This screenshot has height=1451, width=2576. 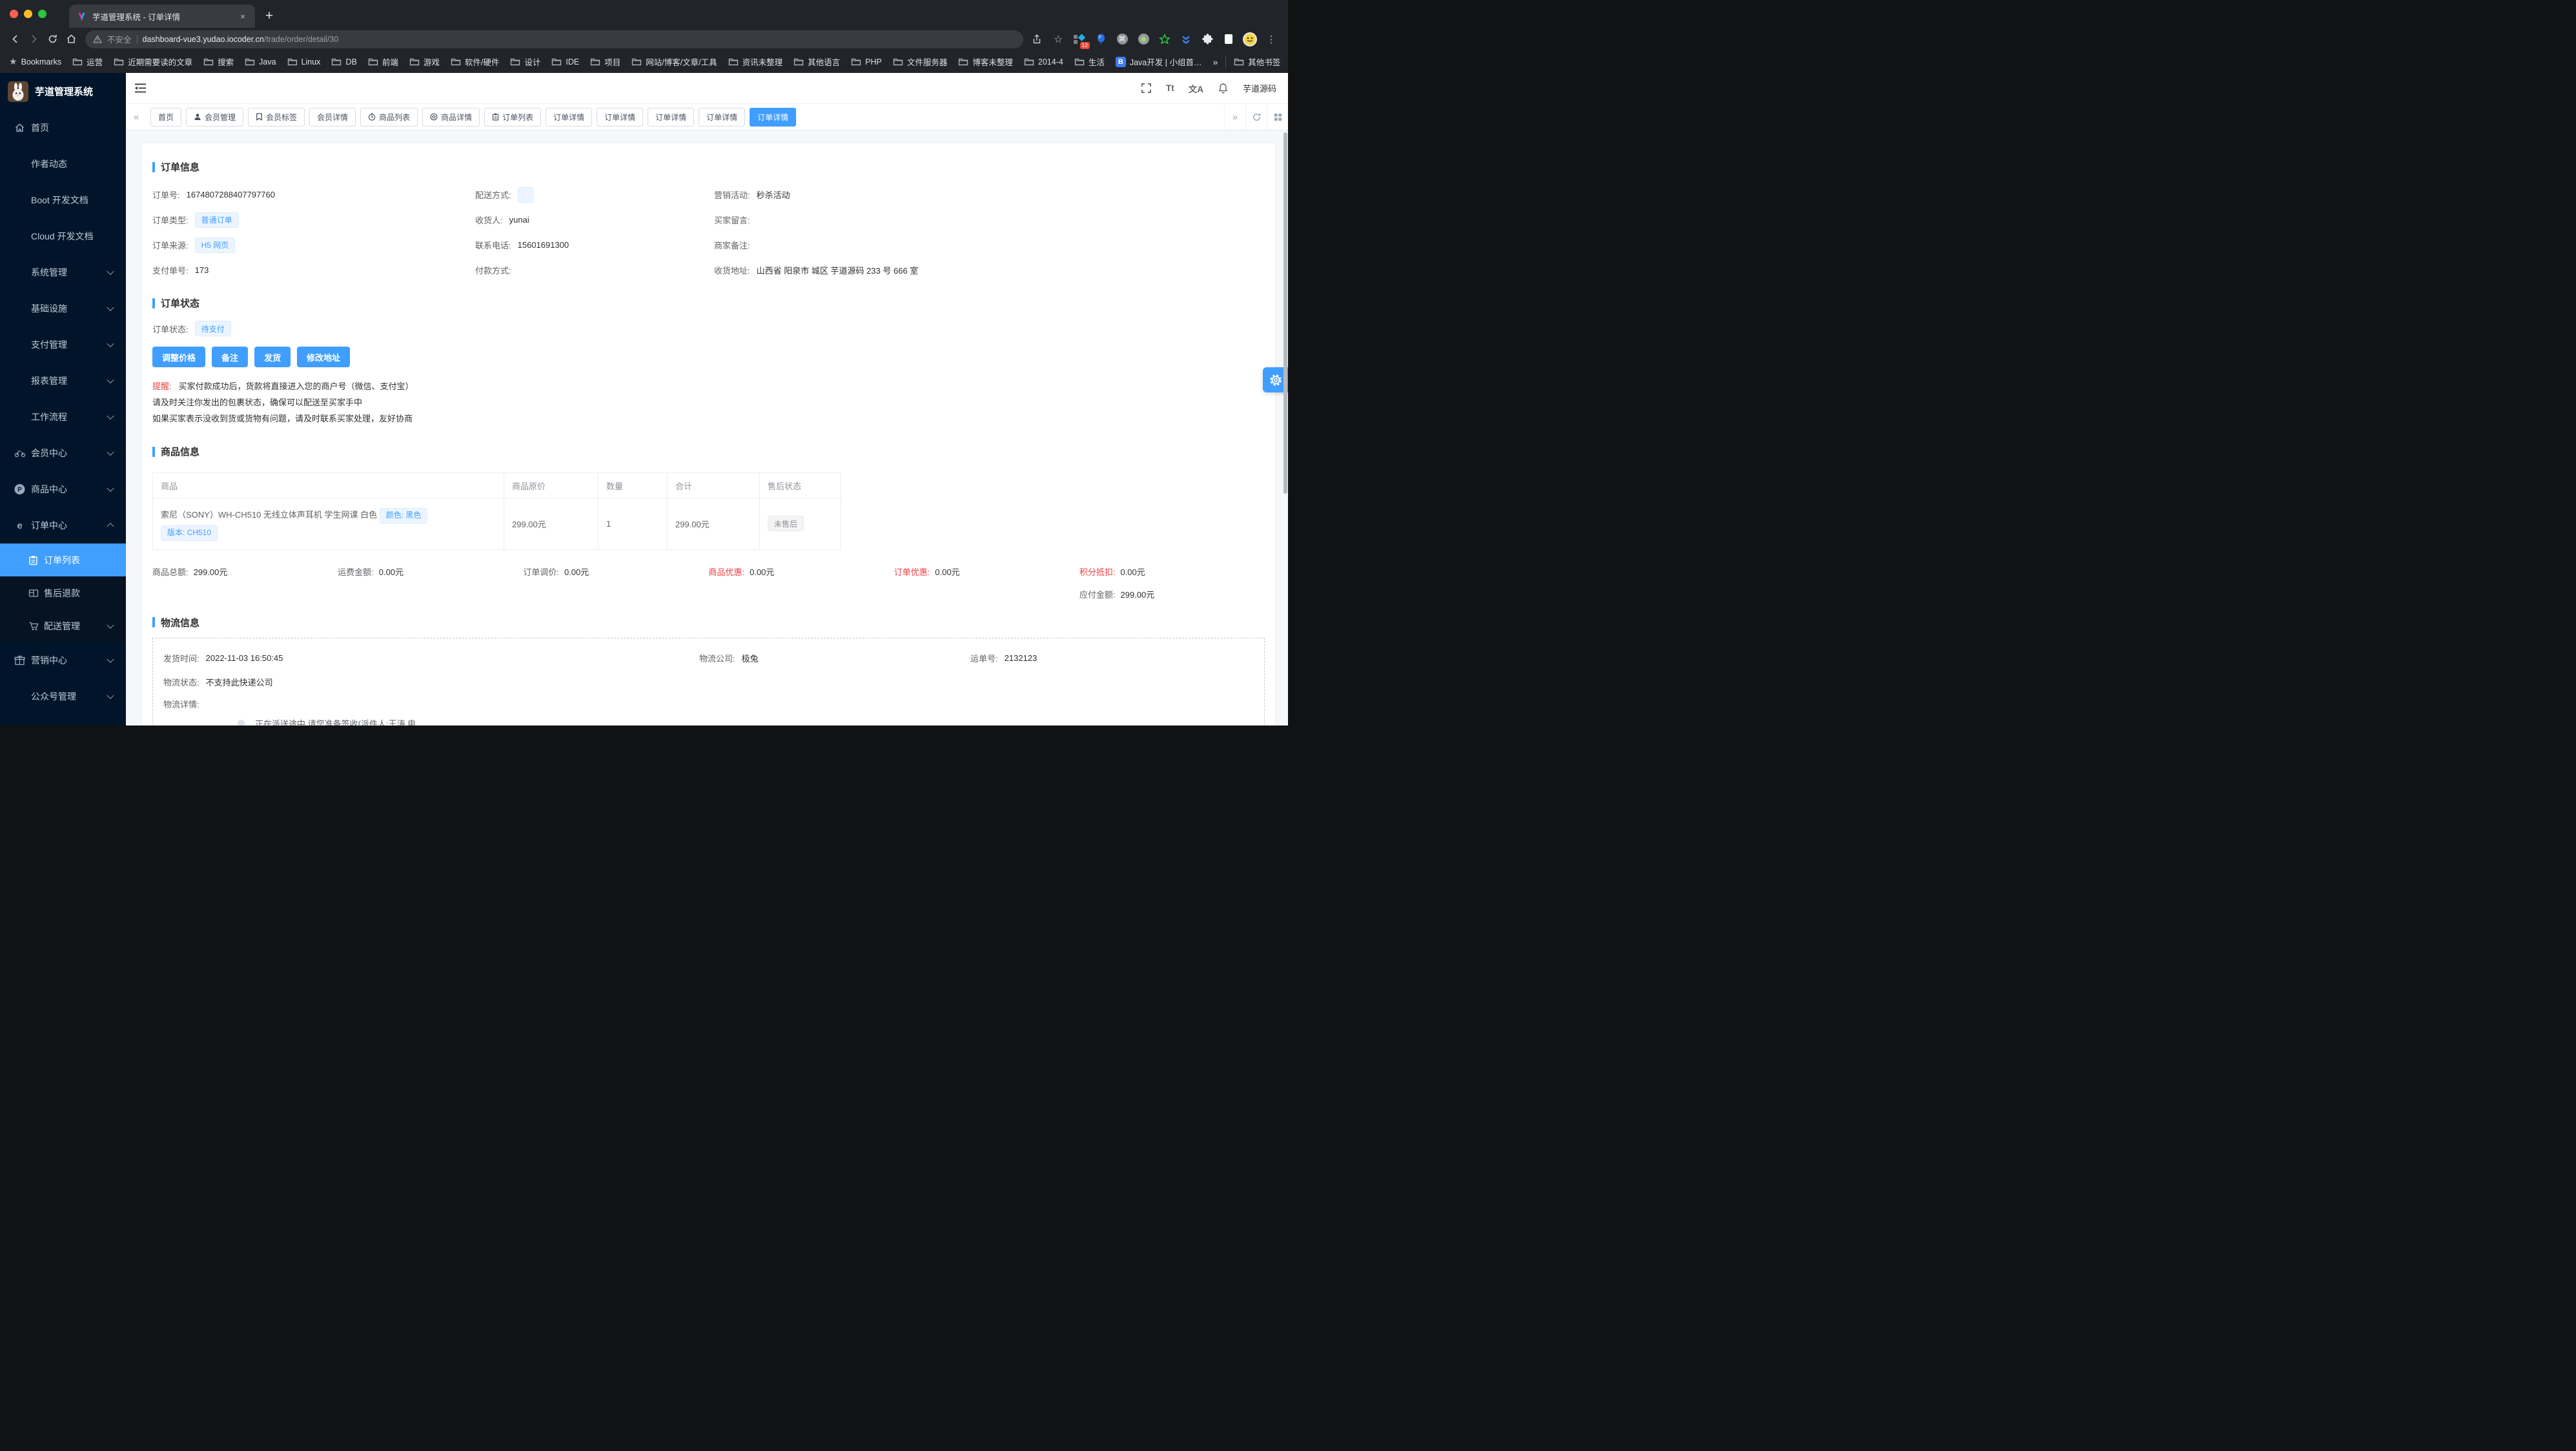 What do you see at coordinates (1208, 39) in the screenshot?
I see `extensions-puzzle-icon` at bounding box center [1208, 39].